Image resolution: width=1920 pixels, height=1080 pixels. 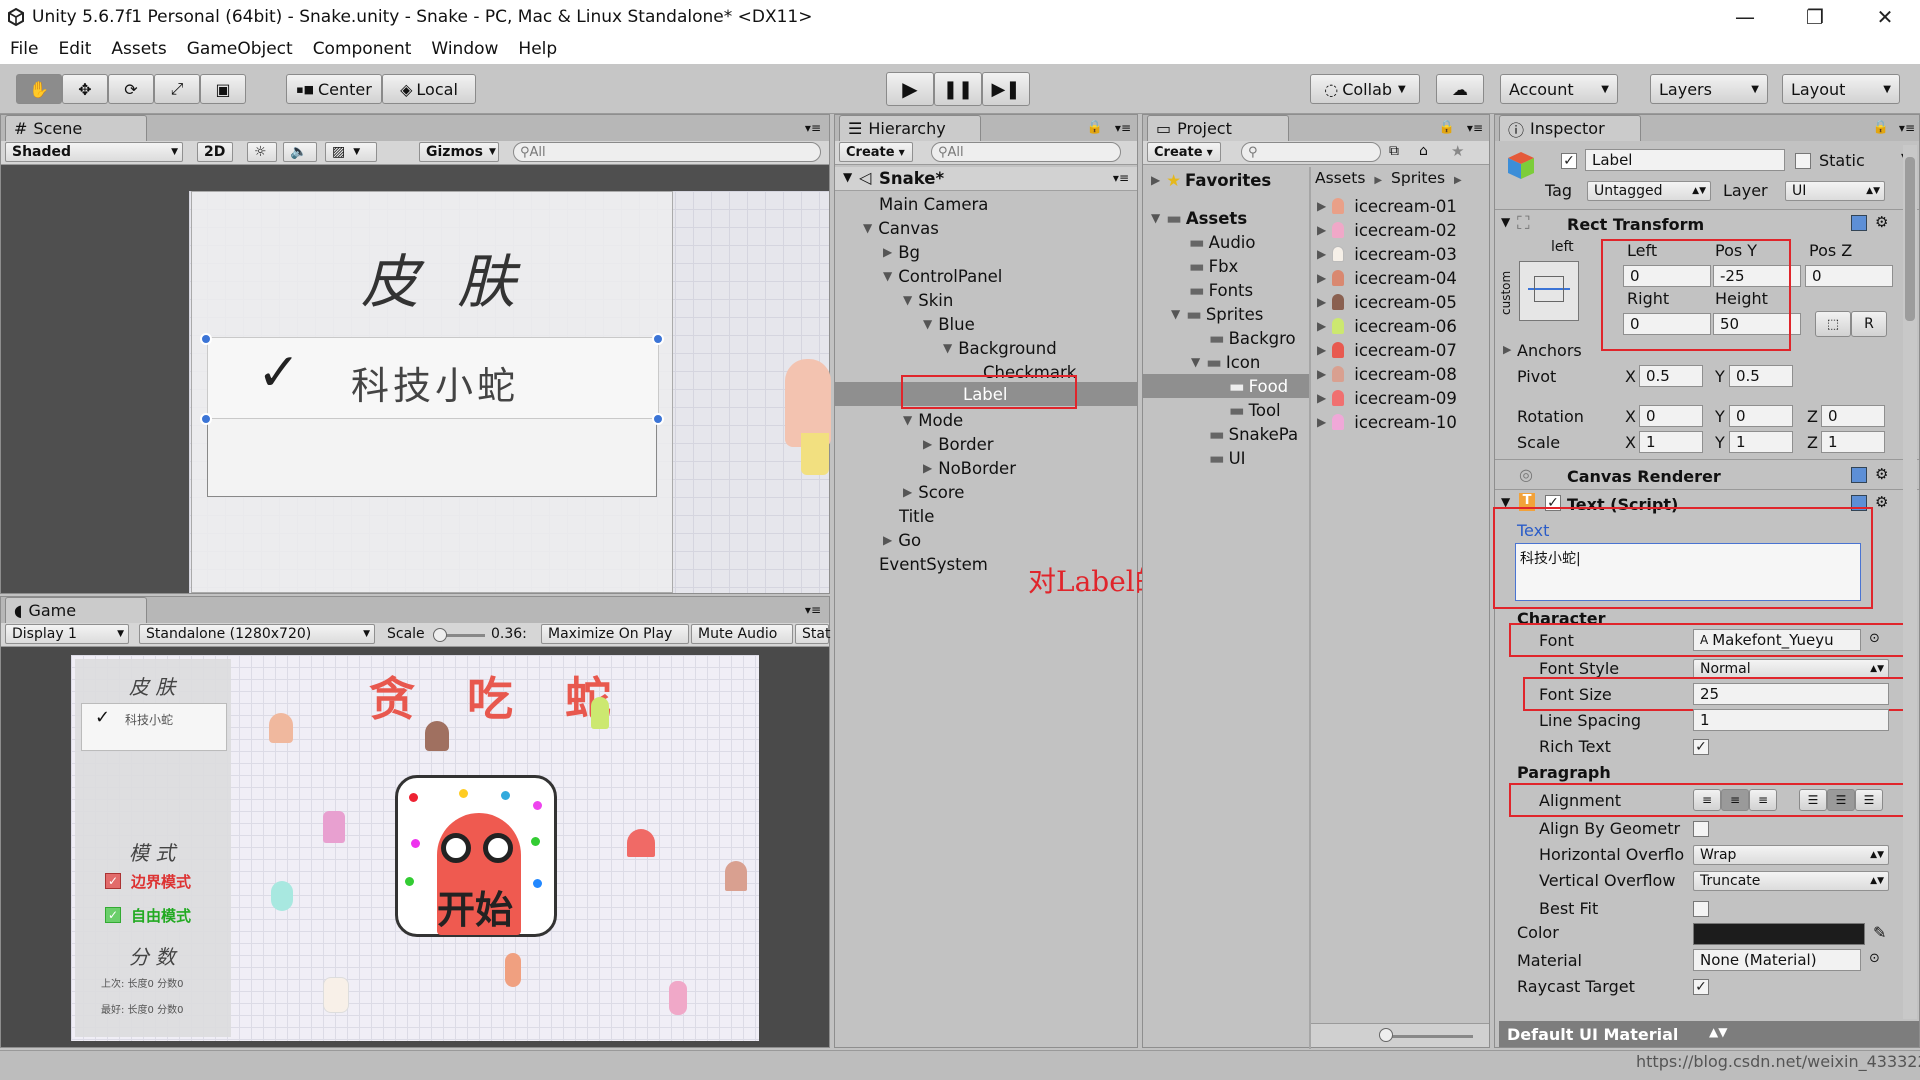 What do you see at coordinates (1709, 1034) in the screenshot?
I see `default-material-bar: Default UI Material ▲▼` at bounding box center [1709, 1034].